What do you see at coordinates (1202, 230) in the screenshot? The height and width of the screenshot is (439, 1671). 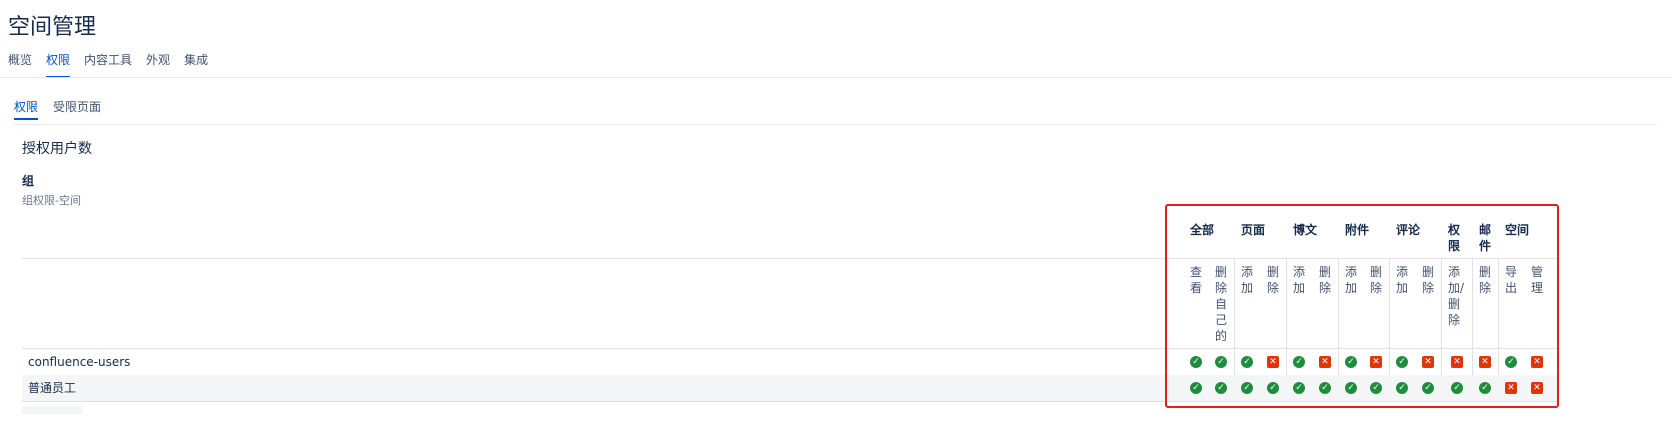 I see `category-all: 全部` at bounding box center [1202, 230].